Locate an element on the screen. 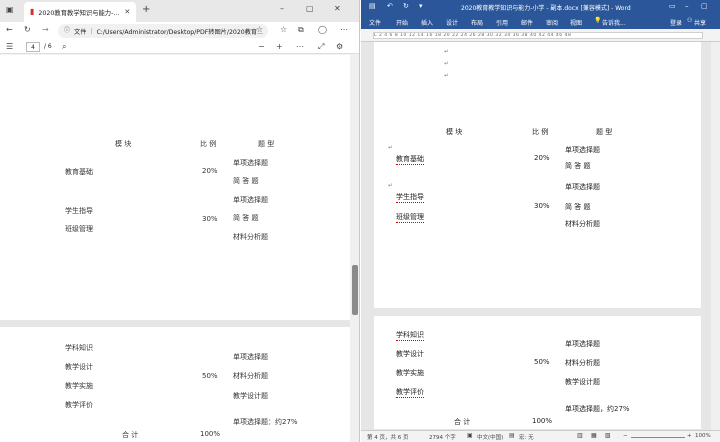 The height and width of the screenshot is (442, 720). w-p2-total-label: 合 计 is located at coordinates (462, 422).